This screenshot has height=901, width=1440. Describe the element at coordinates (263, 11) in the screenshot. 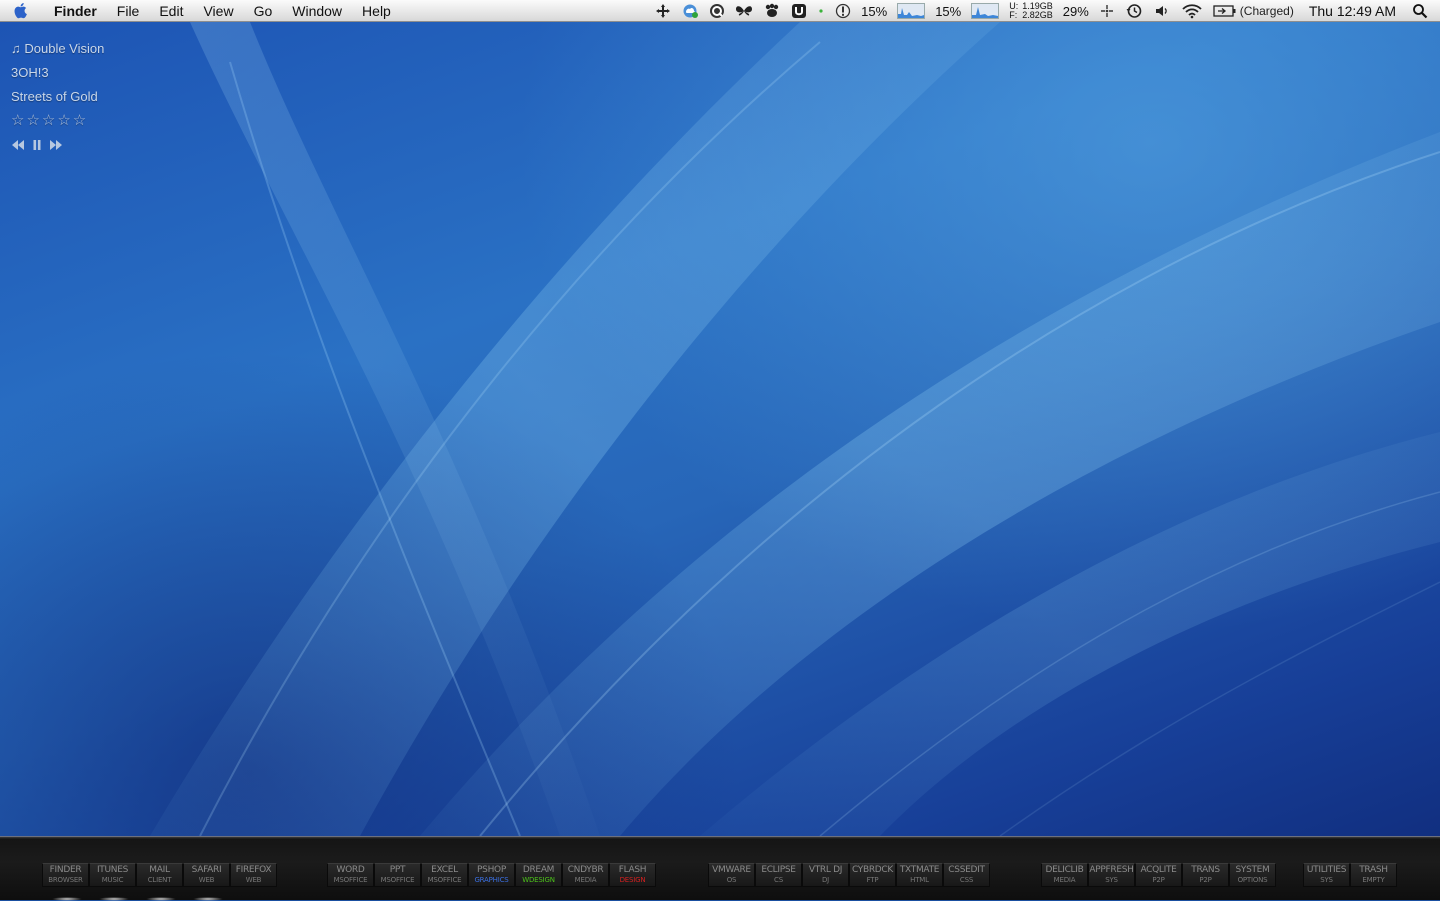

I see `menu-go: Go` at that location.